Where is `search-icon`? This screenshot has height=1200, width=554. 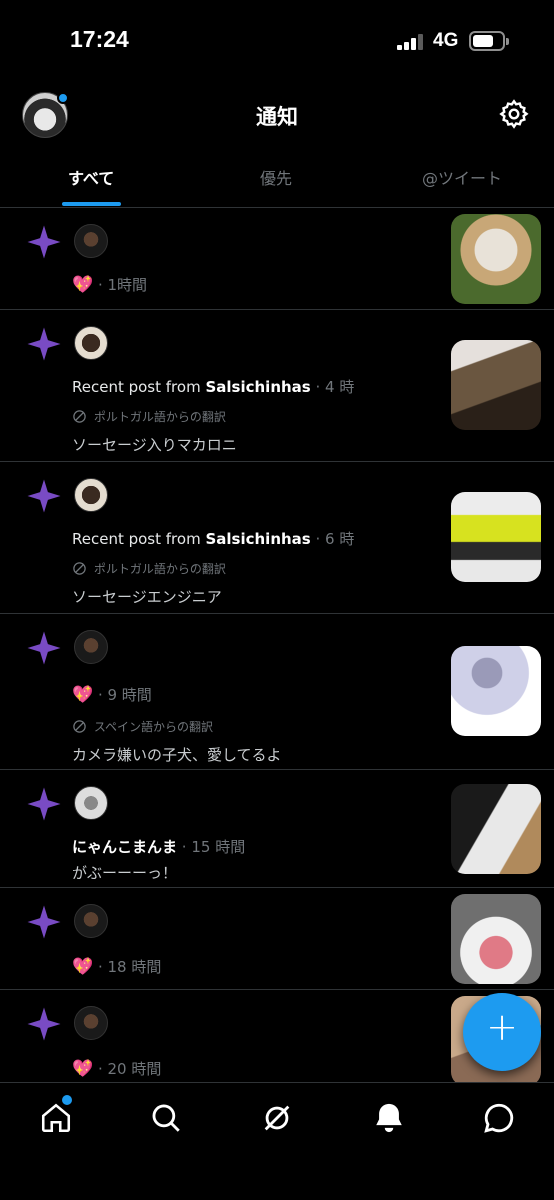
search-icon is located at coordinates (166, 1118).